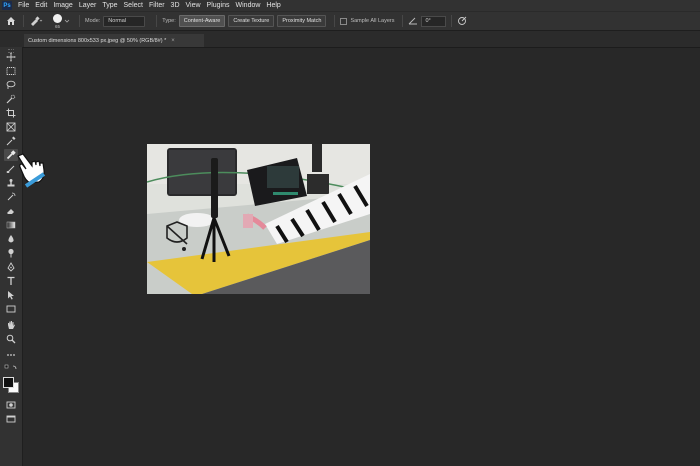 The width and height of the screenshot is (700, 466). I want to click on mode-dropdown: Normal, so click(124, 21).